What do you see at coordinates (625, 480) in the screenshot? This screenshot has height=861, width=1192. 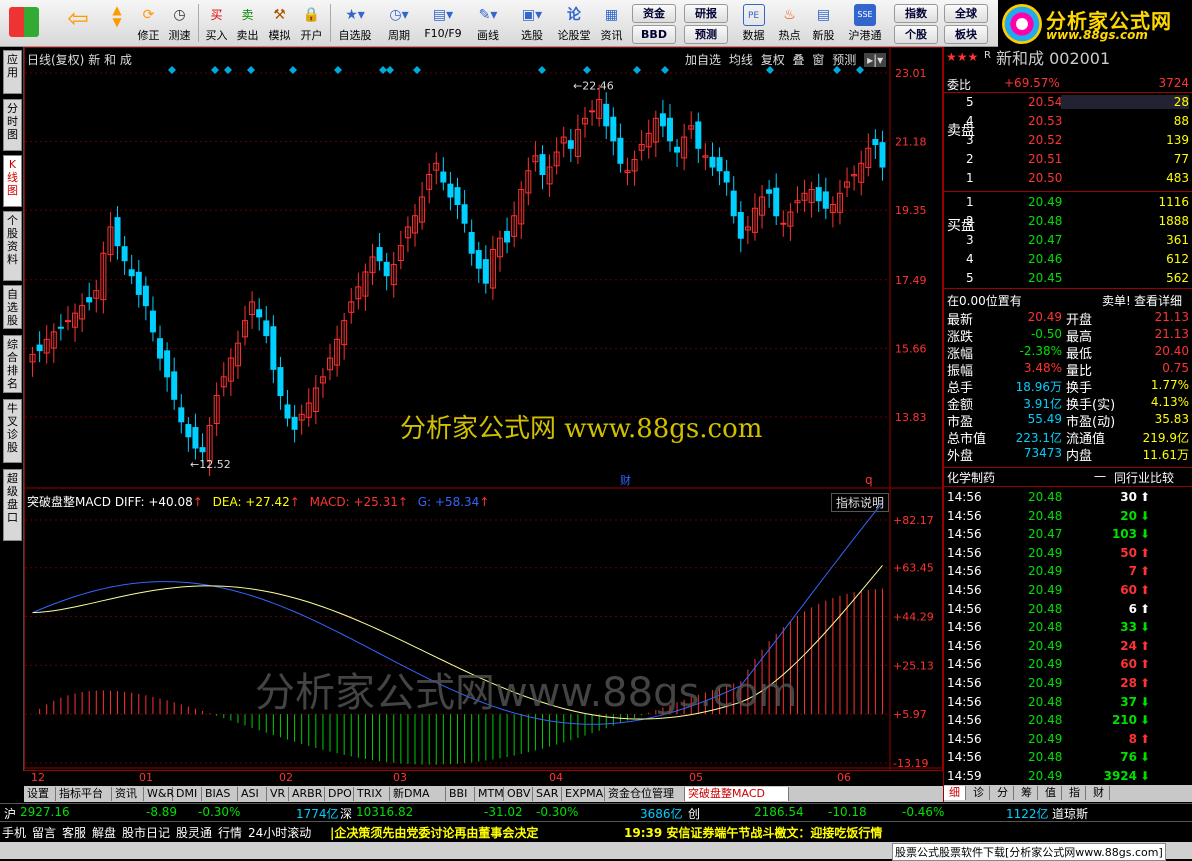 I see `financial-marker: 财` at bounding box center [625, 480].